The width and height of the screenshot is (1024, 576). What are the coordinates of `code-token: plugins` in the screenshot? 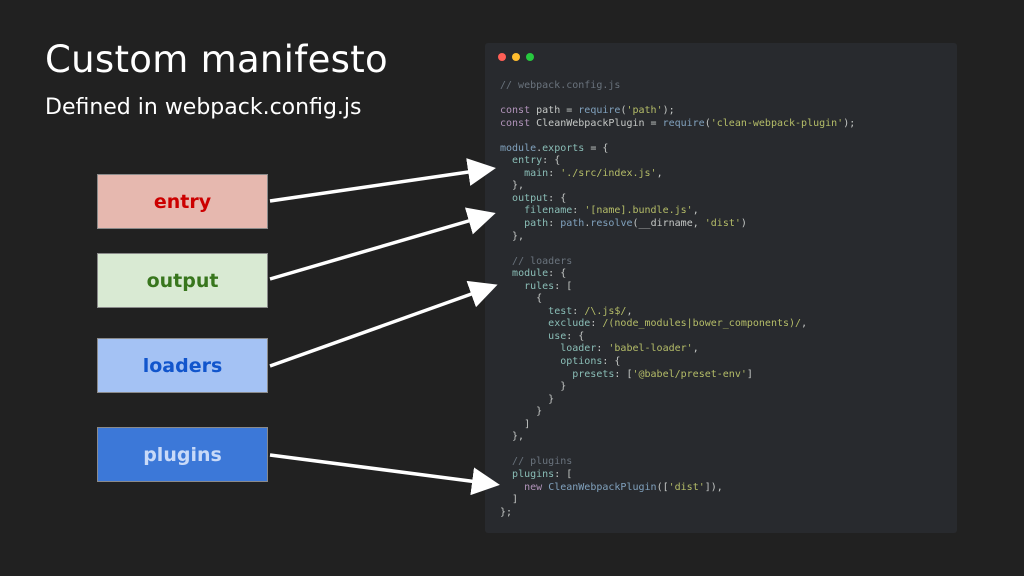 It's located at (533, 474).